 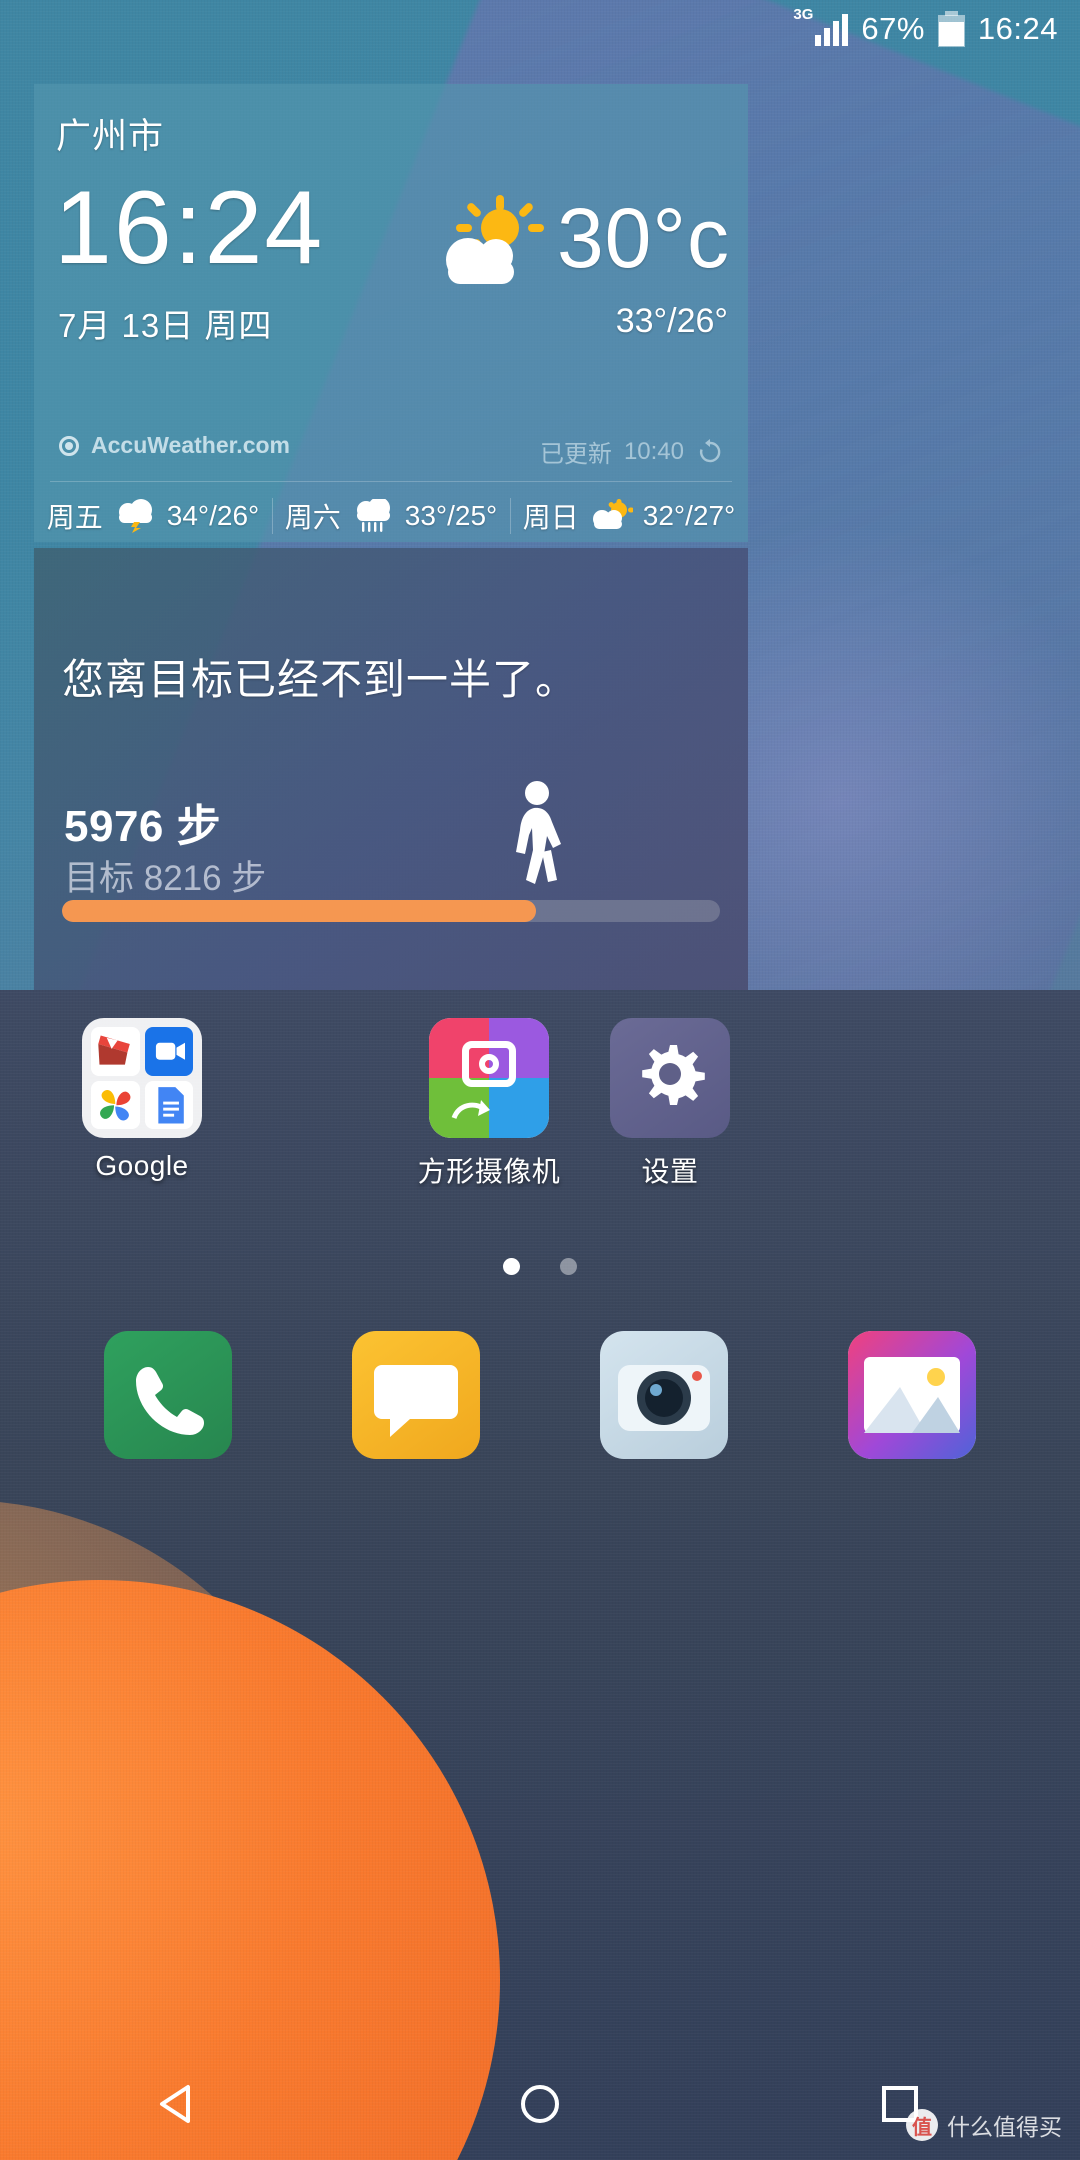 I want to click on dock-phone-app, so click(x=168, y=1395).